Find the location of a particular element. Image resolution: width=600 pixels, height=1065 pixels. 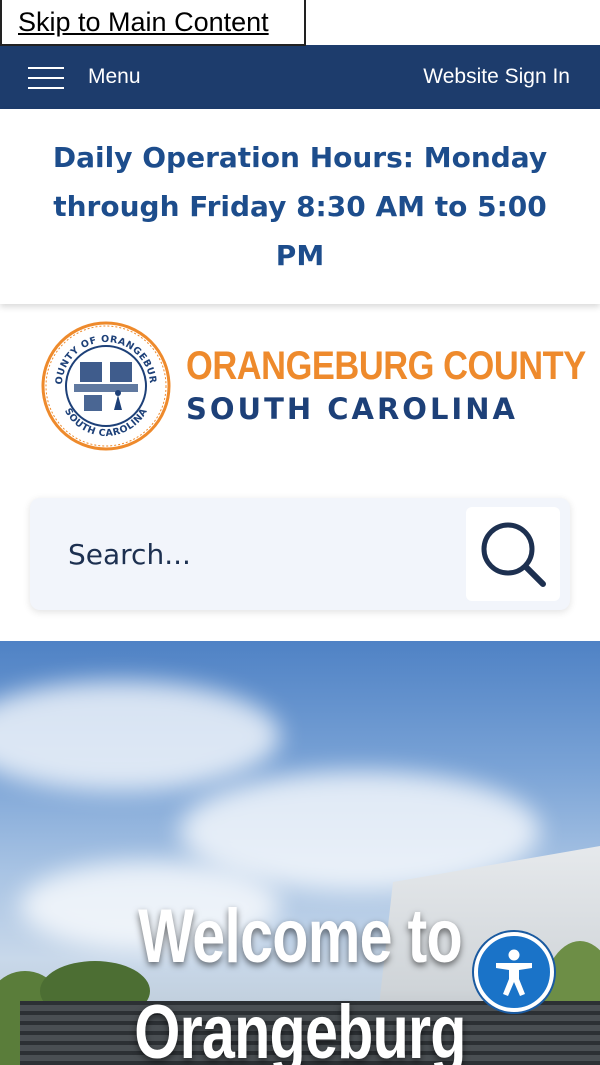

hamburger-icon is located at coordinates (46, 77).